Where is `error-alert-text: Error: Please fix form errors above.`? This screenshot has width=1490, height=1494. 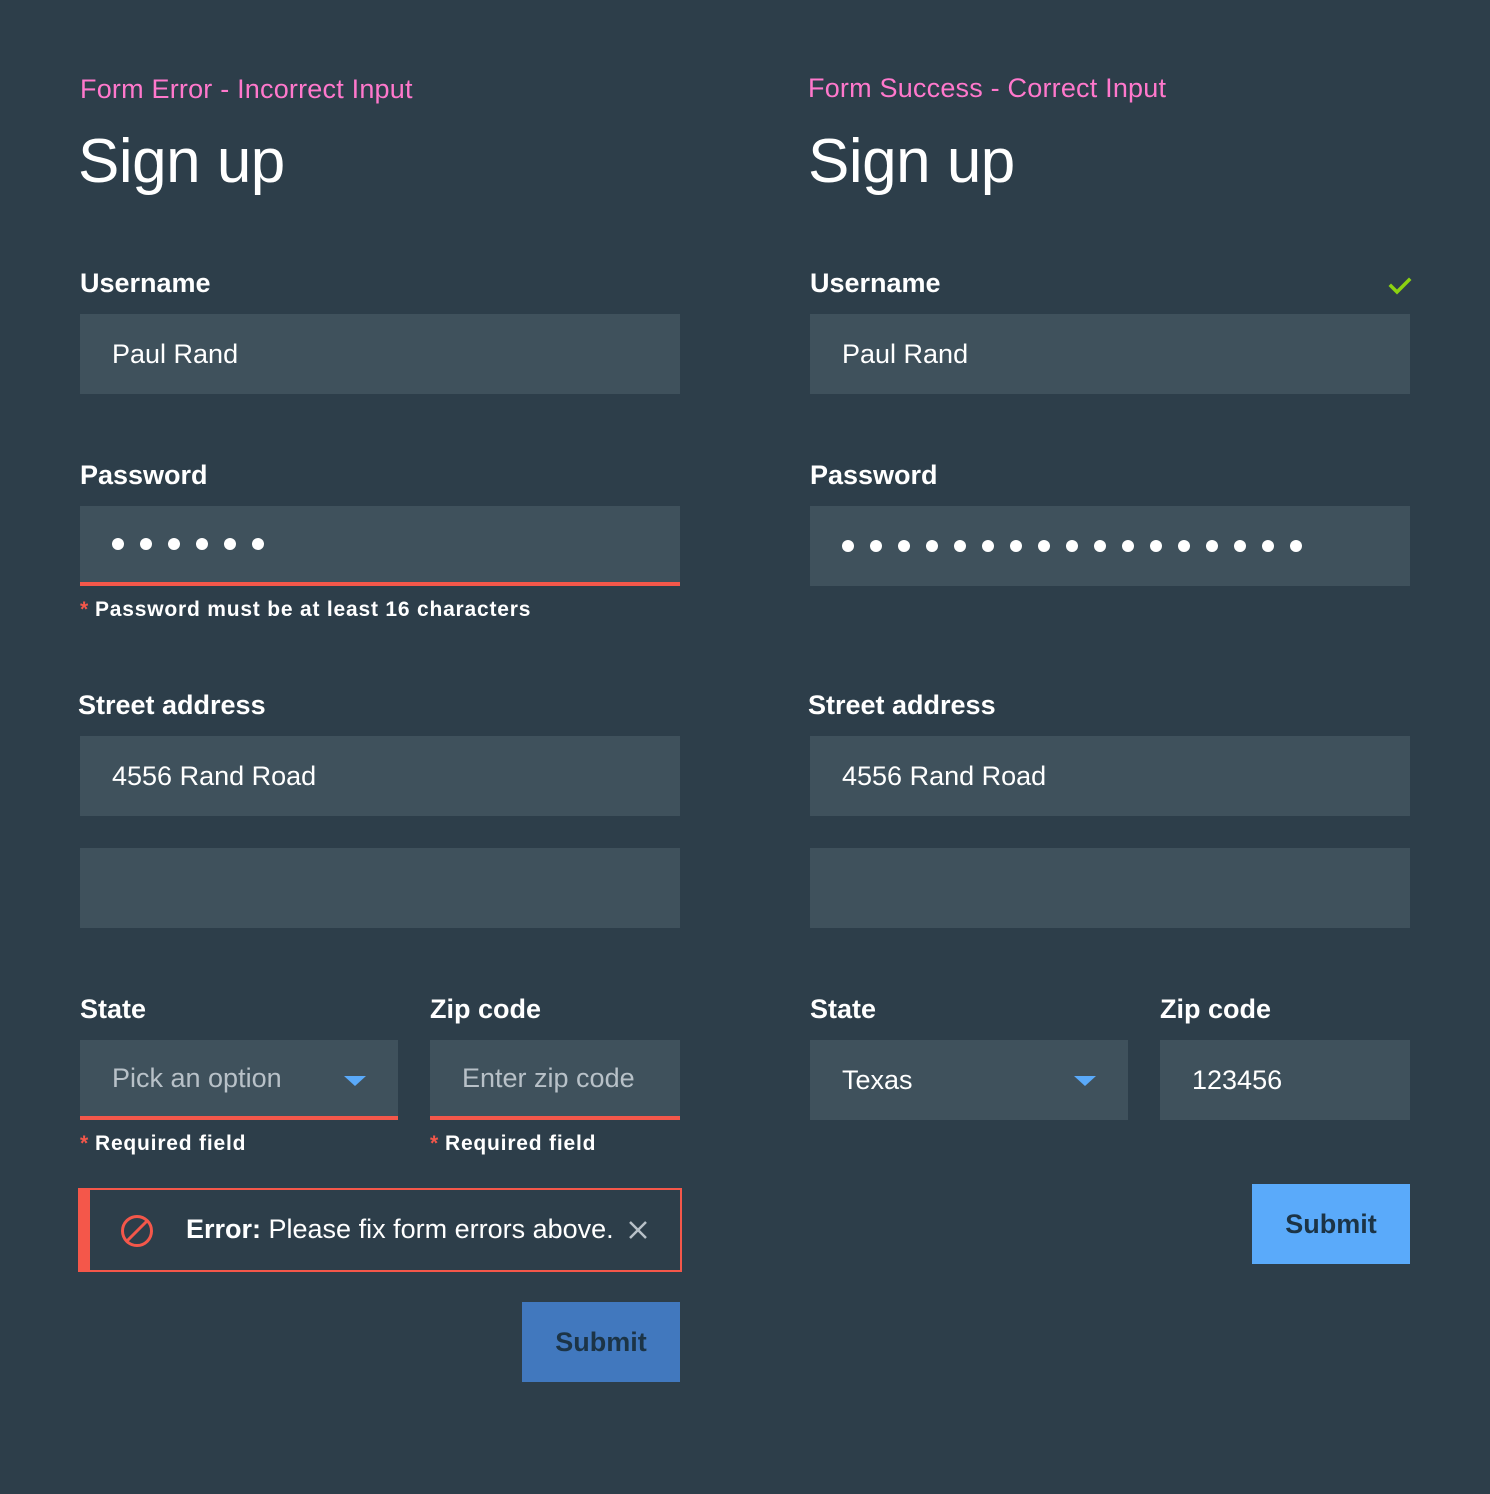
error-alert-text: Error: Please fix form errors above. is located at coordinates (400, 1229).